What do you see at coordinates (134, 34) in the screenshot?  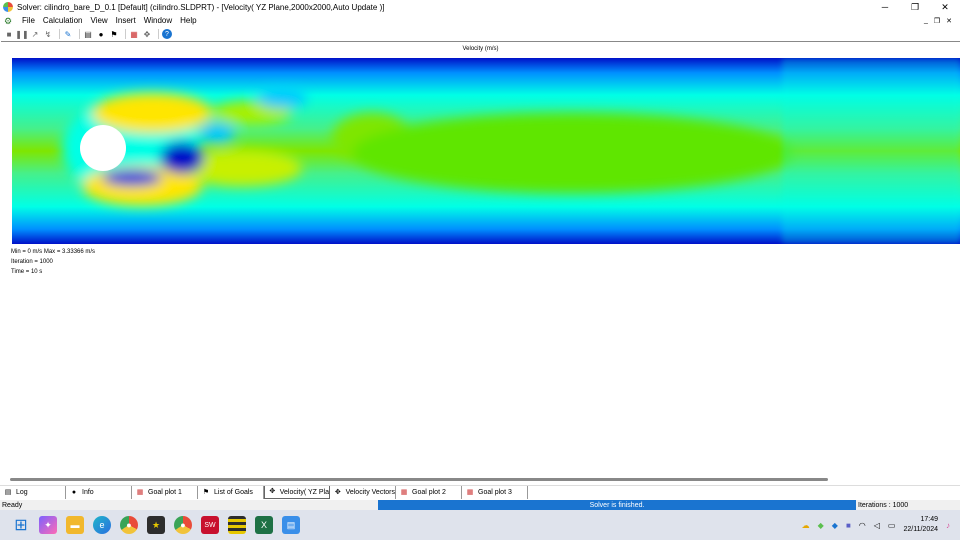 I see `plot-icon: ▦` at bounding box center [134, 34].